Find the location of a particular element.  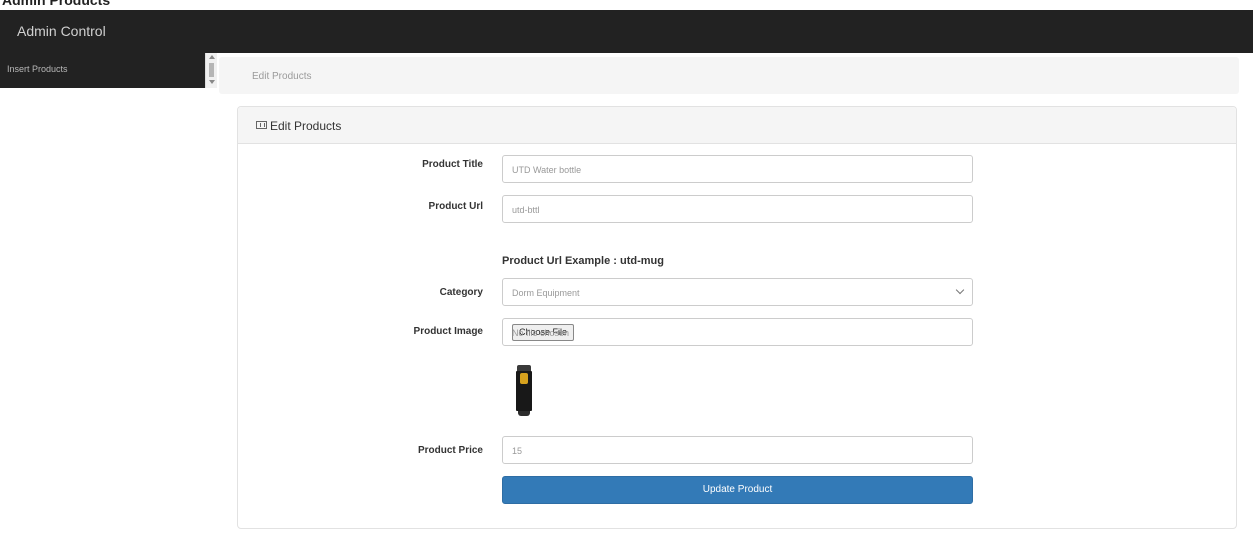

scroll-thumb is located at coordinates (211, 70).